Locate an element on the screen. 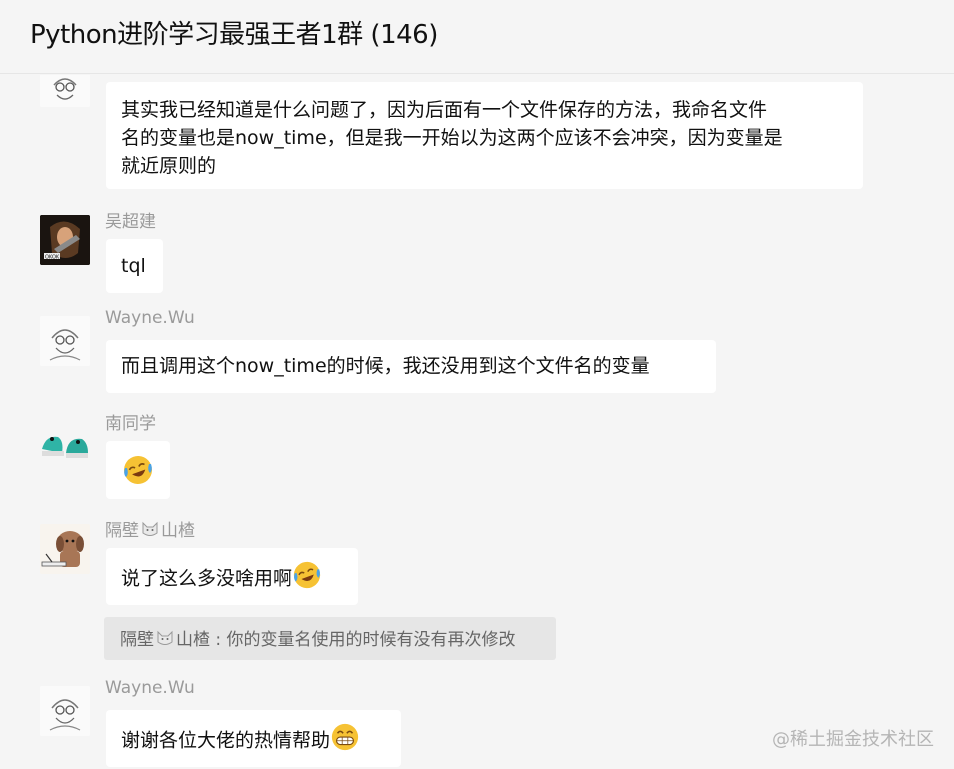 Image resolution: width=954 pixels, height=769 pixels. quoted-message: 隔壁 山楂 : 你的变量名使用的时候有没有再次修改 is located at coordinates (330, 638).